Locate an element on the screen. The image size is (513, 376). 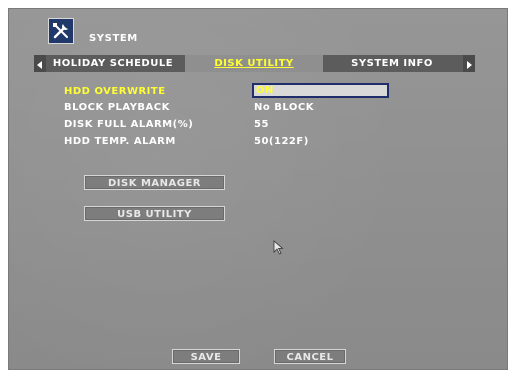
block-playback-value: No BLOCK is located at coordinates (284, 107).